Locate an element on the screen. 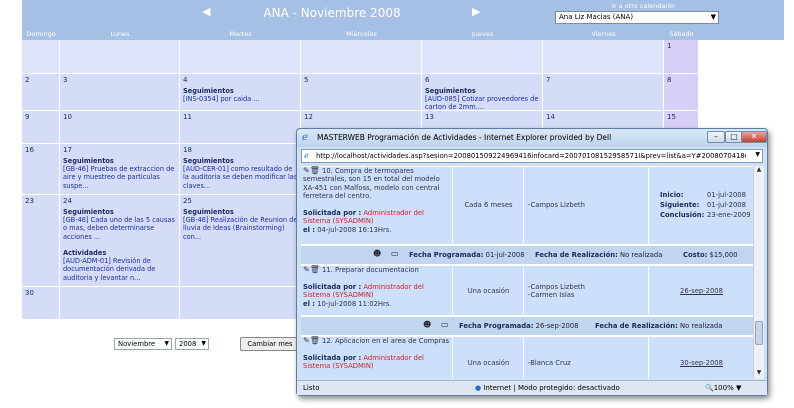 The image size is (794, 408). day-number: 4 is located at coordinates (185, 80).